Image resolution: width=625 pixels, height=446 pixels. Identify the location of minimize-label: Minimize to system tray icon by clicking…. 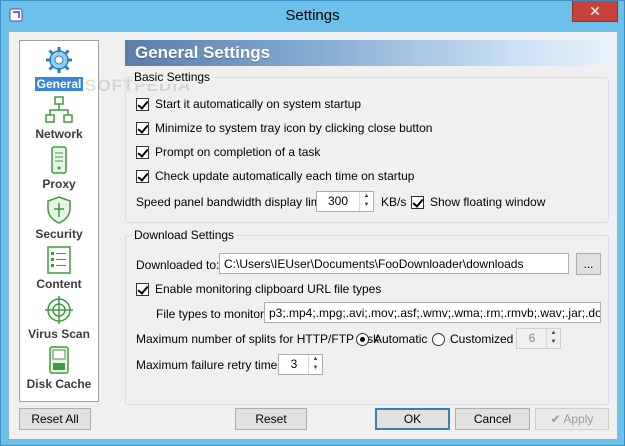
(294, 128).